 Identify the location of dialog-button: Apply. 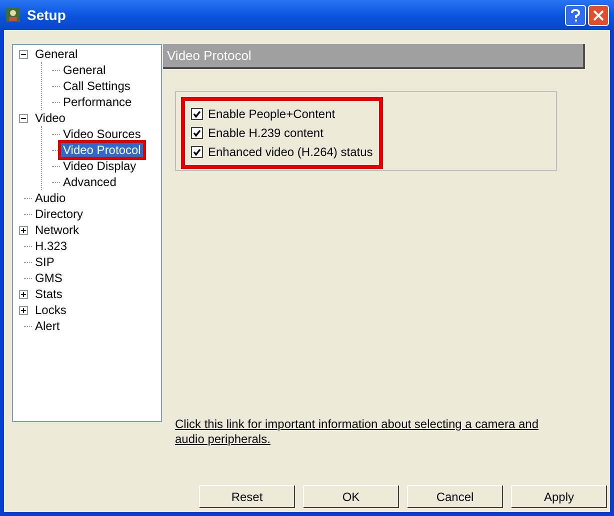
(559, 496).